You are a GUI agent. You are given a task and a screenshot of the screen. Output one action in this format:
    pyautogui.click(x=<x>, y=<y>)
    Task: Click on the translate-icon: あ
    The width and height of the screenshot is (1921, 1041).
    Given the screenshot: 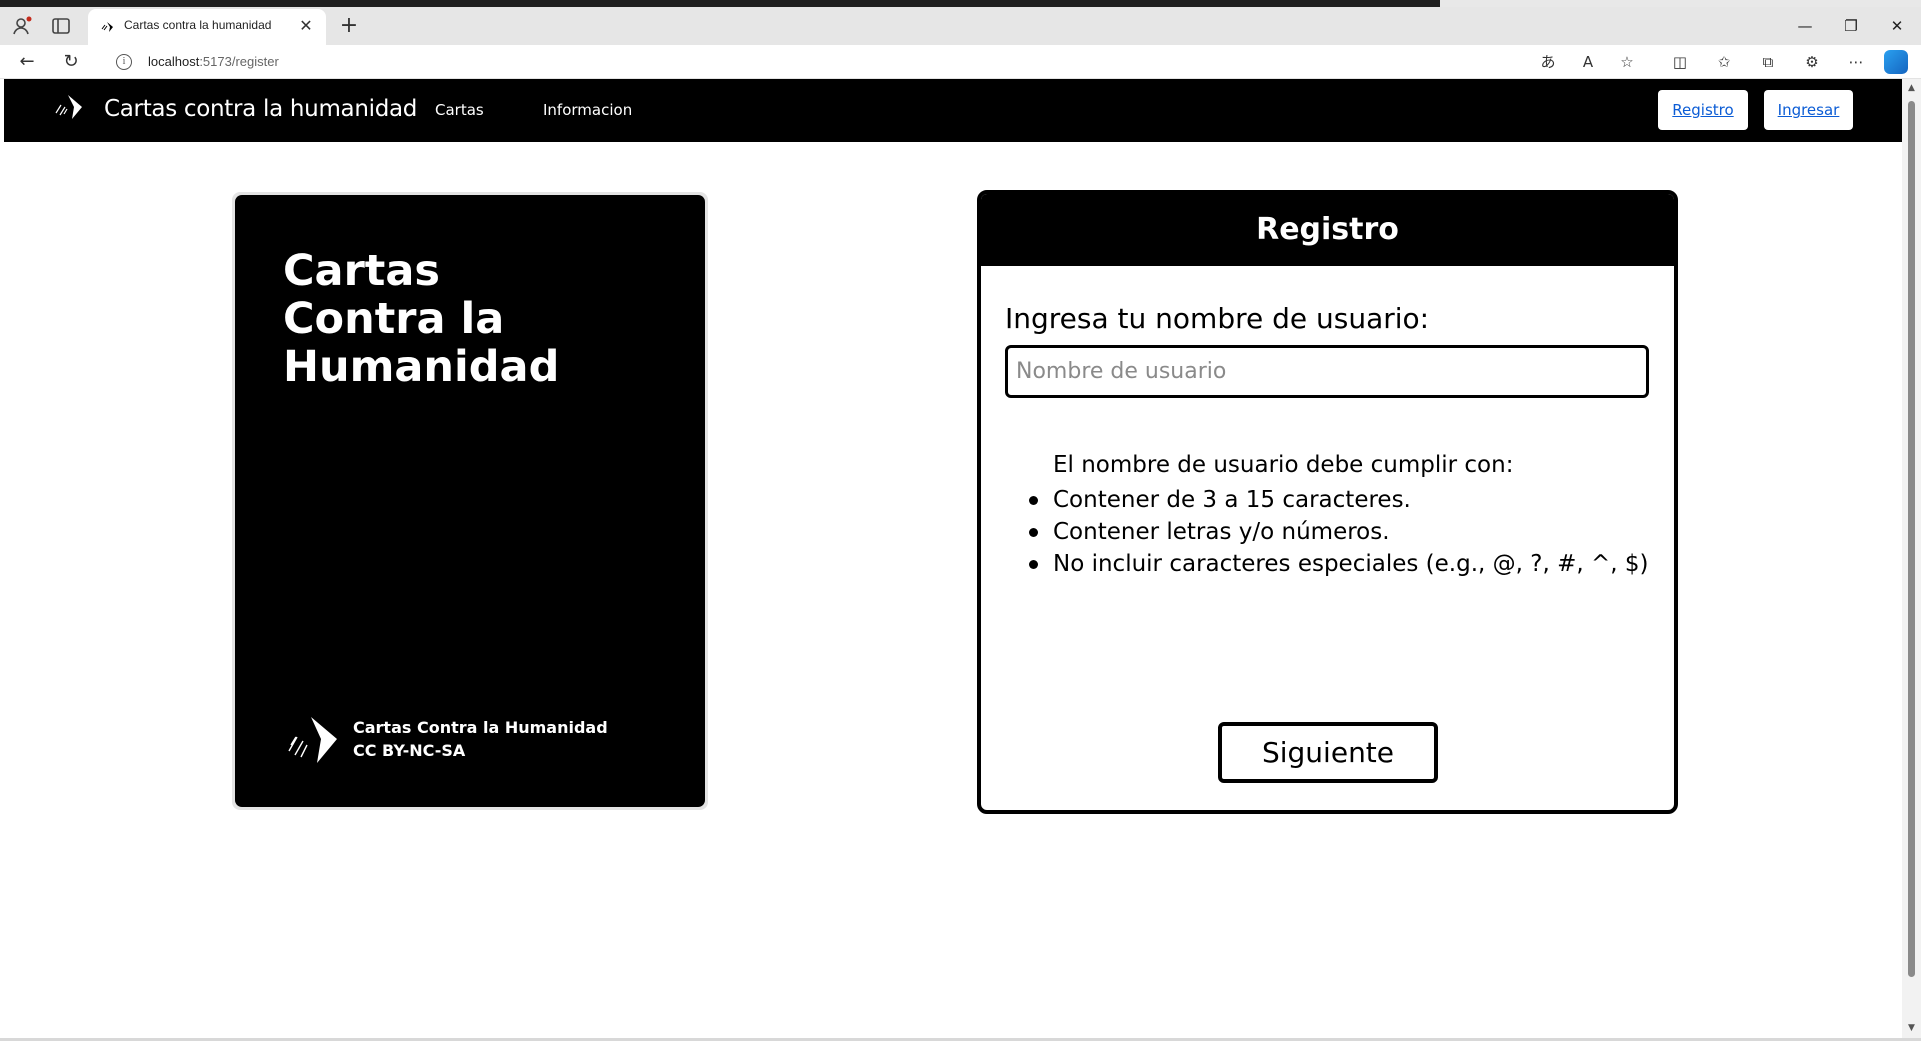 What is the action you would take?
    pyautogui.click(x=1548, y=62)
    